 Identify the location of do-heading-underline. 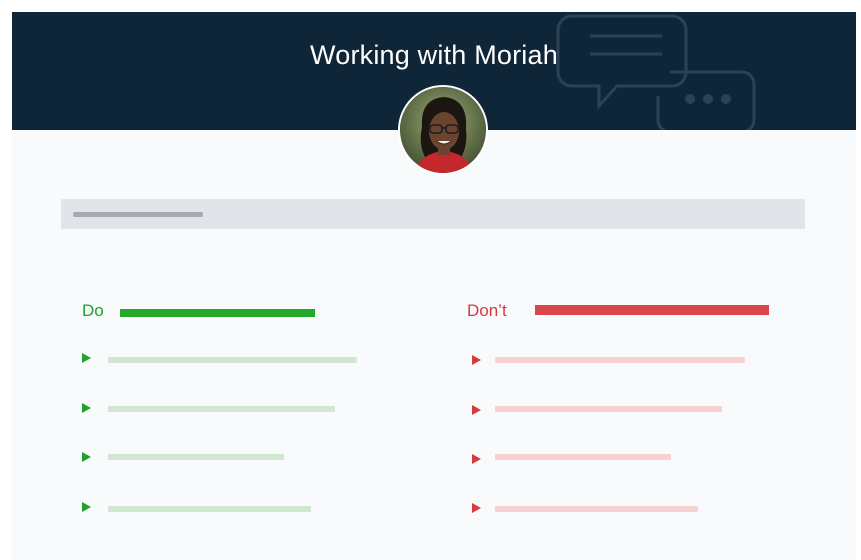
(217, 313).